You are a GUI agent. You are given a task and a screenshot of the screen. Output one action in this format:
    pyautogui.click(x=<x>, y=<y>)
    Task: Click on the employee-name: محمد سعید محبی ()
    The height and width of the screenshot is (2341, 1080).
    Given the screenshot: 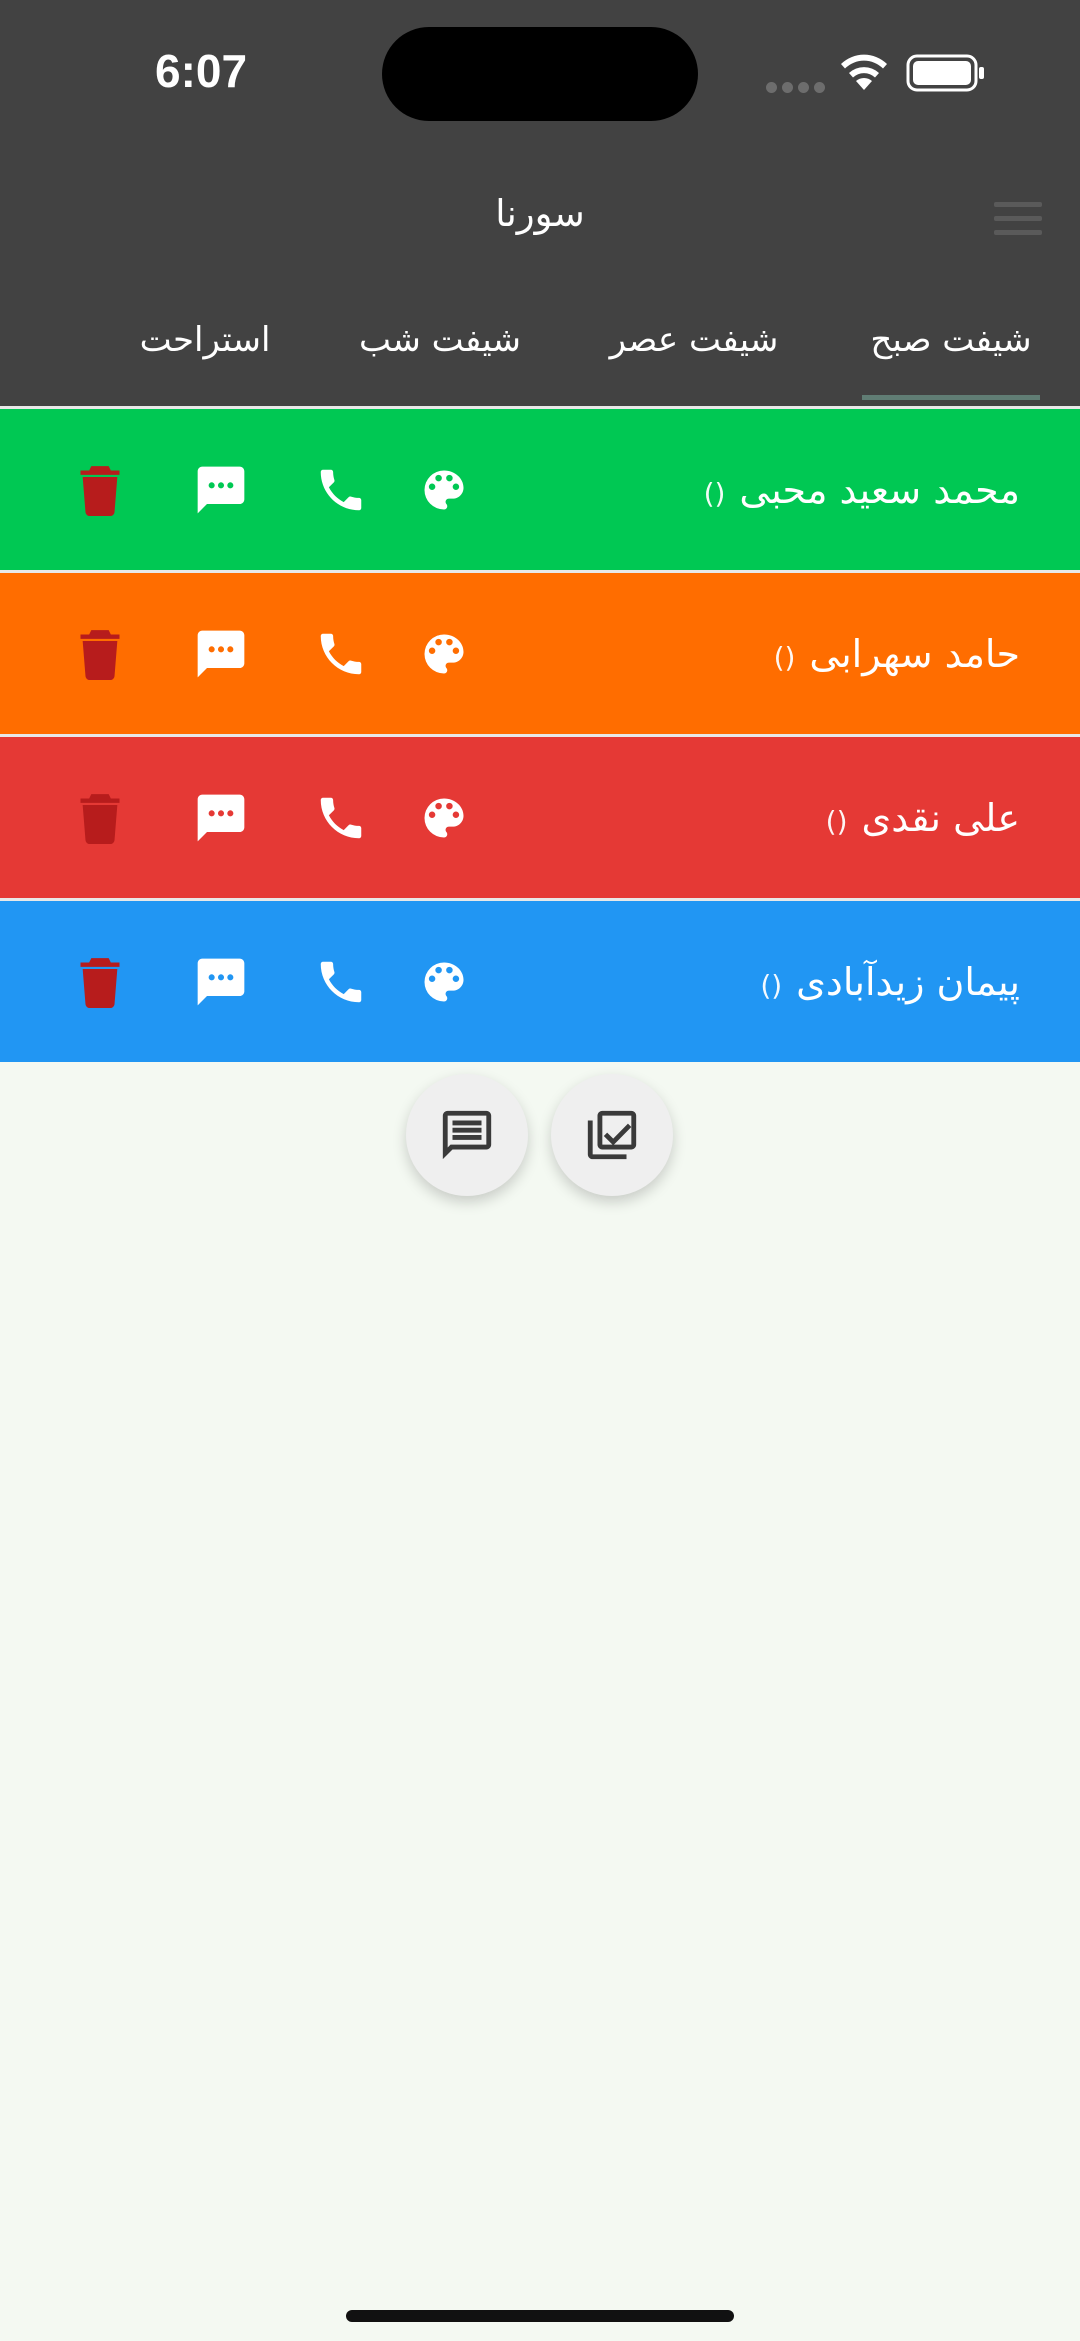 What is the action you would take?
    pyautogui.click(x=862, y=490)
    